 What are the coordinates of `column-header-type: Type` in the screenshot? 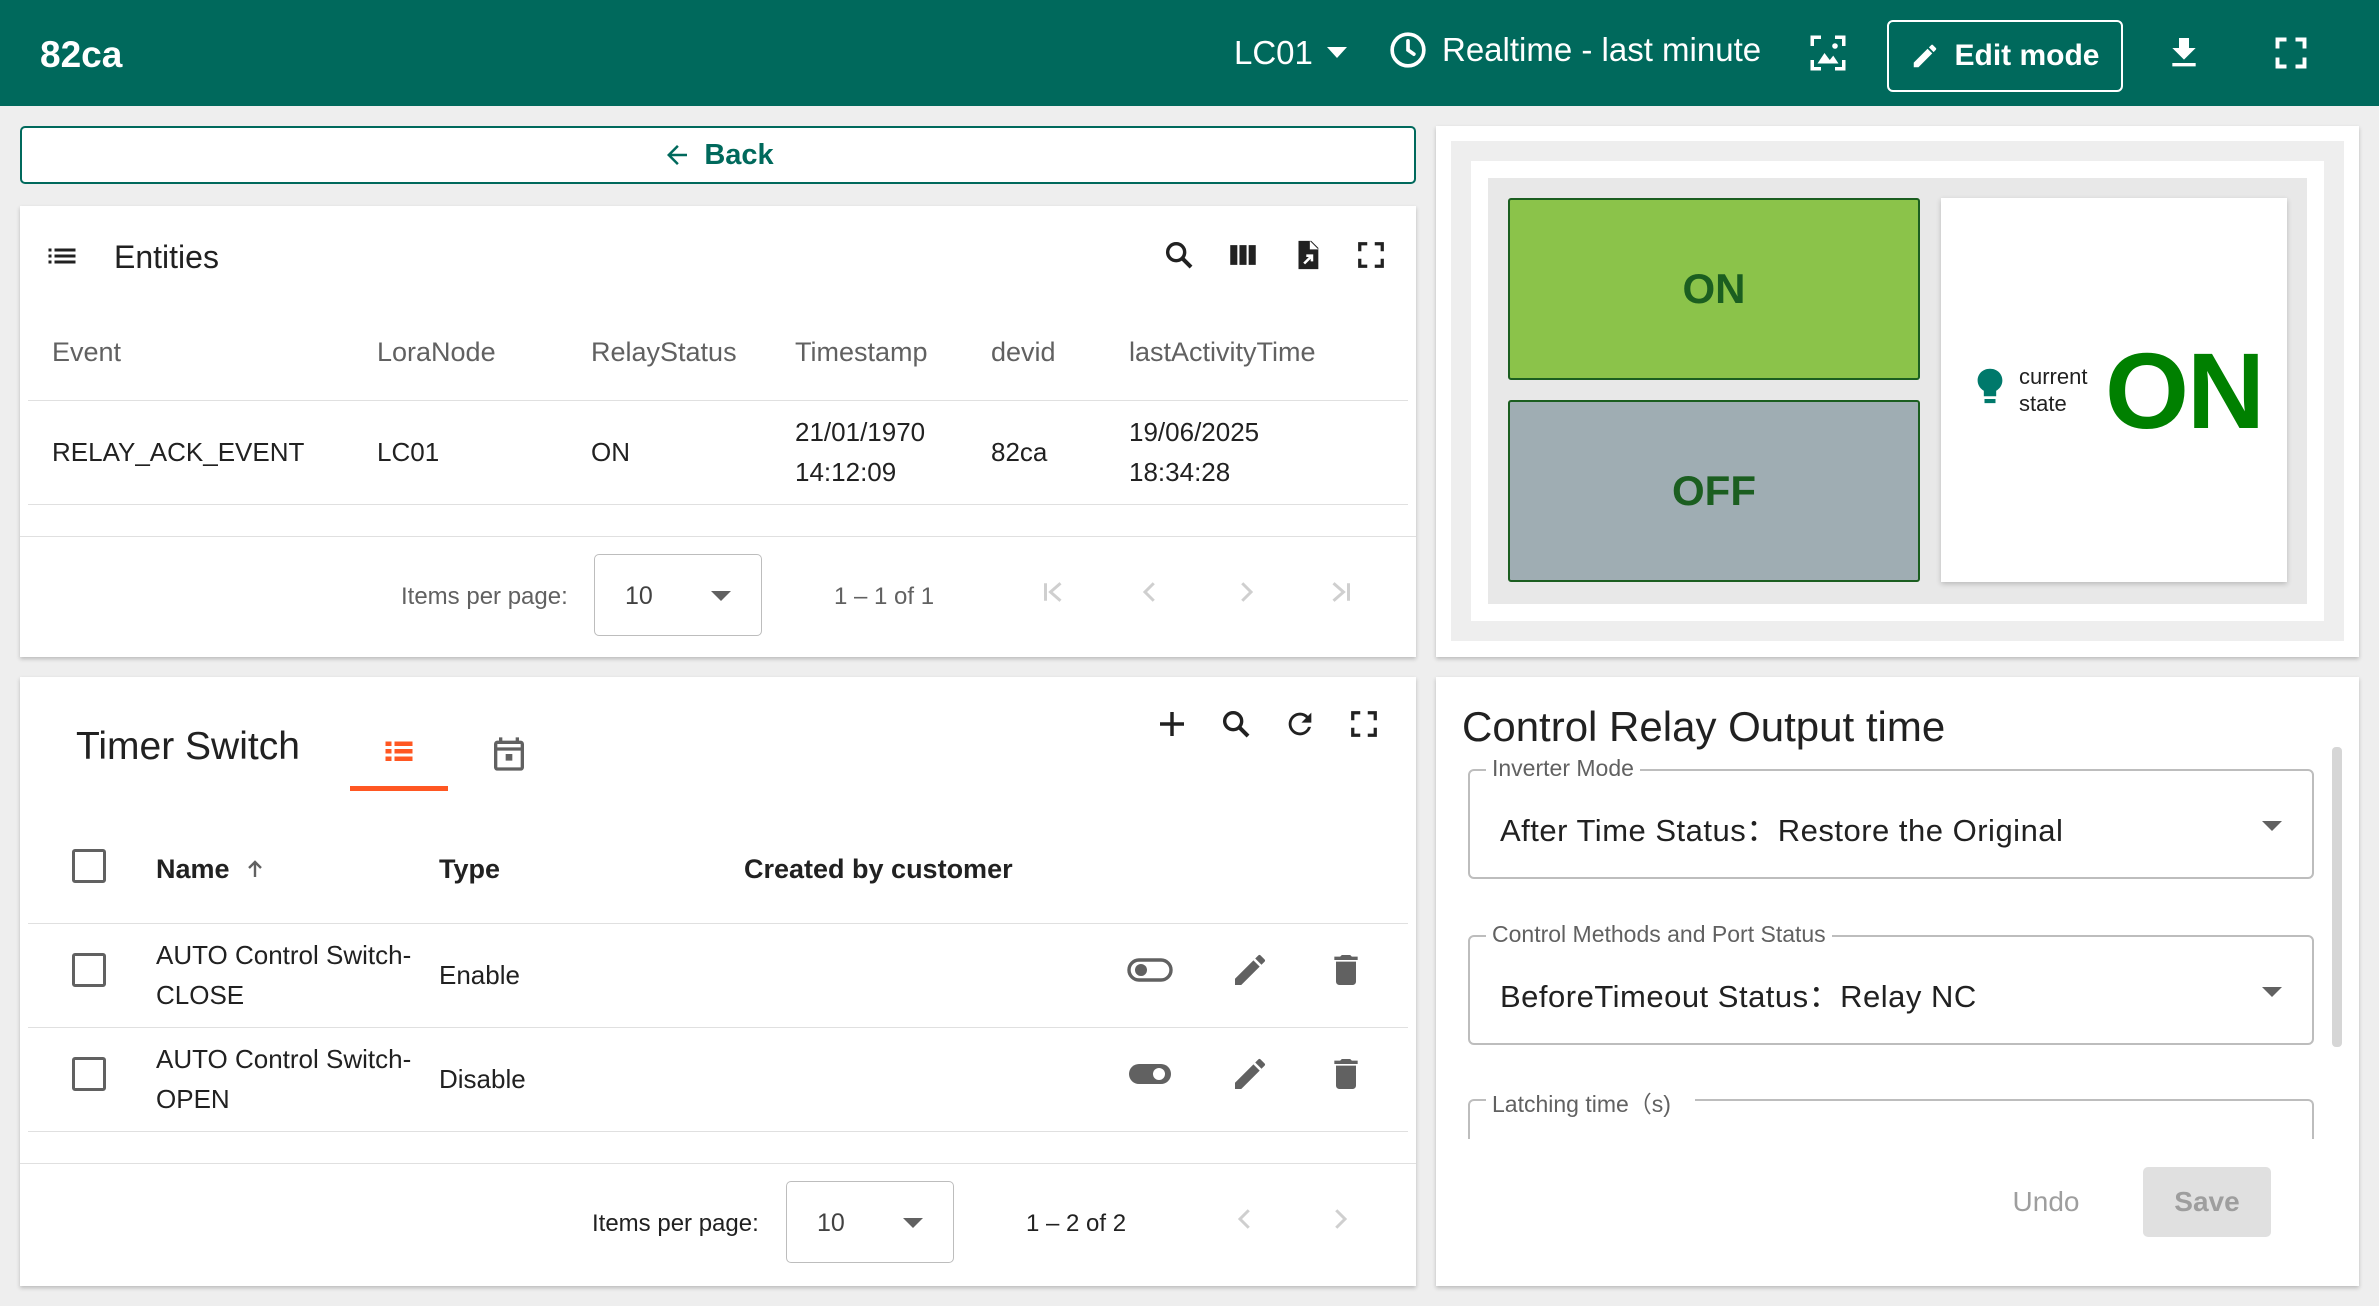 It's located at (591, 870).